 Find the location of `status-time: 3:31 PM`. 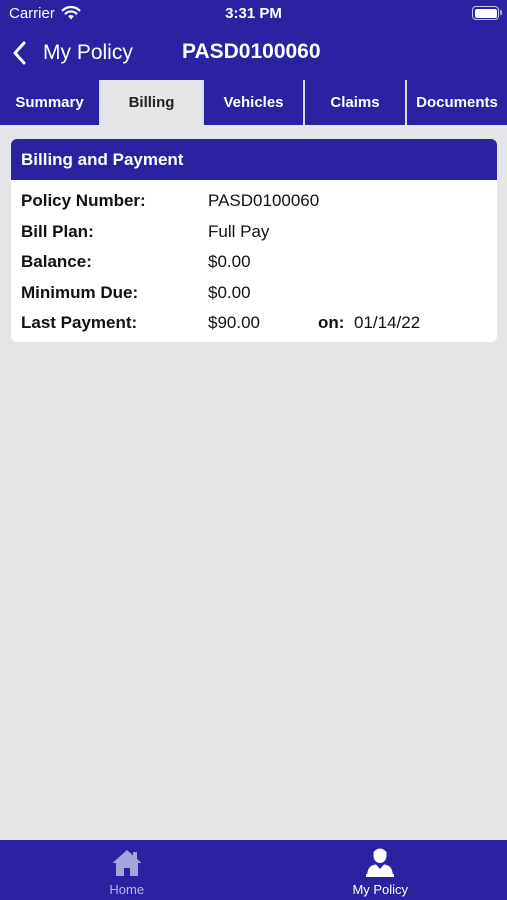

status-time: 3:31 PM is located at coordinates (253, 13).